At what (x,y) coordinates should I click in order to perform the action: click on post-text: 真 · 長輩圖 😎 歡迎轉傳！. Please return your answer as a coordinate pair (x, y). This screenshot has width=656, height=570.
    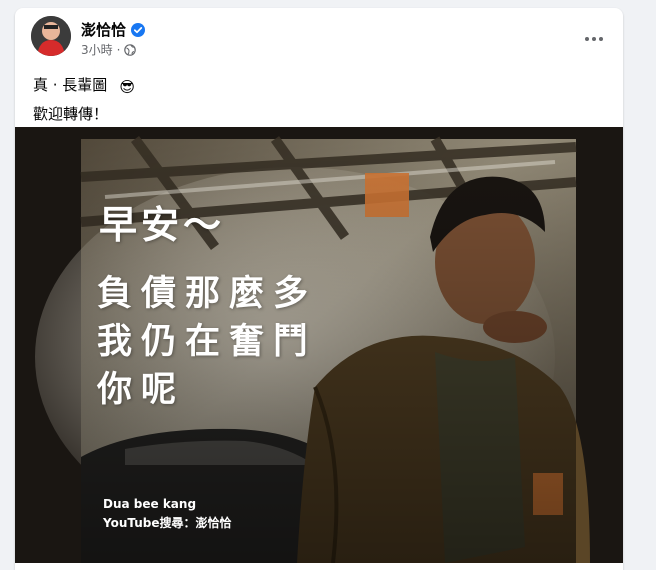
    Looking at the image, I should click on (84, 100).